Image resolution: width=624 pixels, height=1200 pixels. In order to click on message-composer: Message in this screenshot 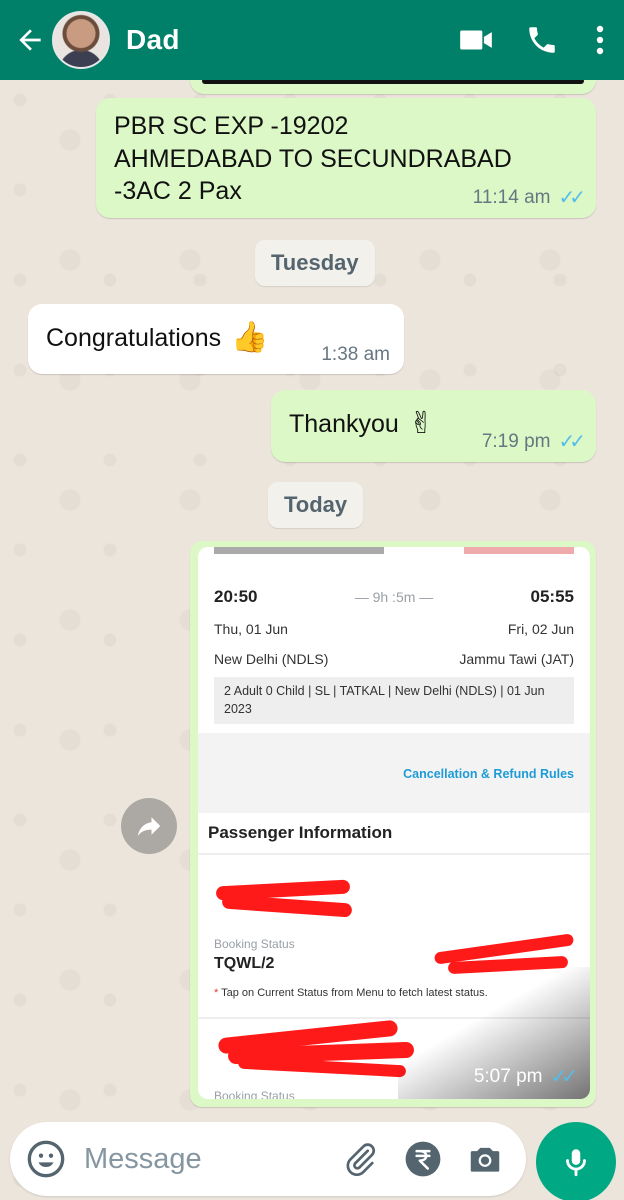, I will do `click(268, 1159)`.